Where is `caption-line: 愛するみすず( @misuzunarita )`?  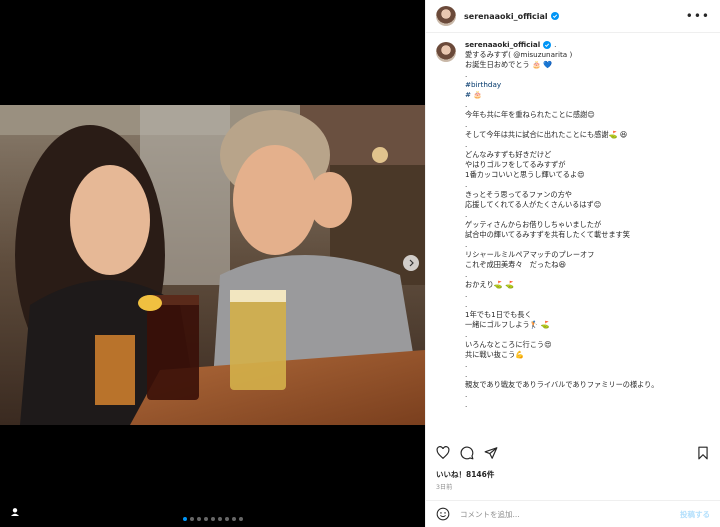
caption-line: 愛するみすず( @misuzunarita ) is located at coordinates (519, 54).